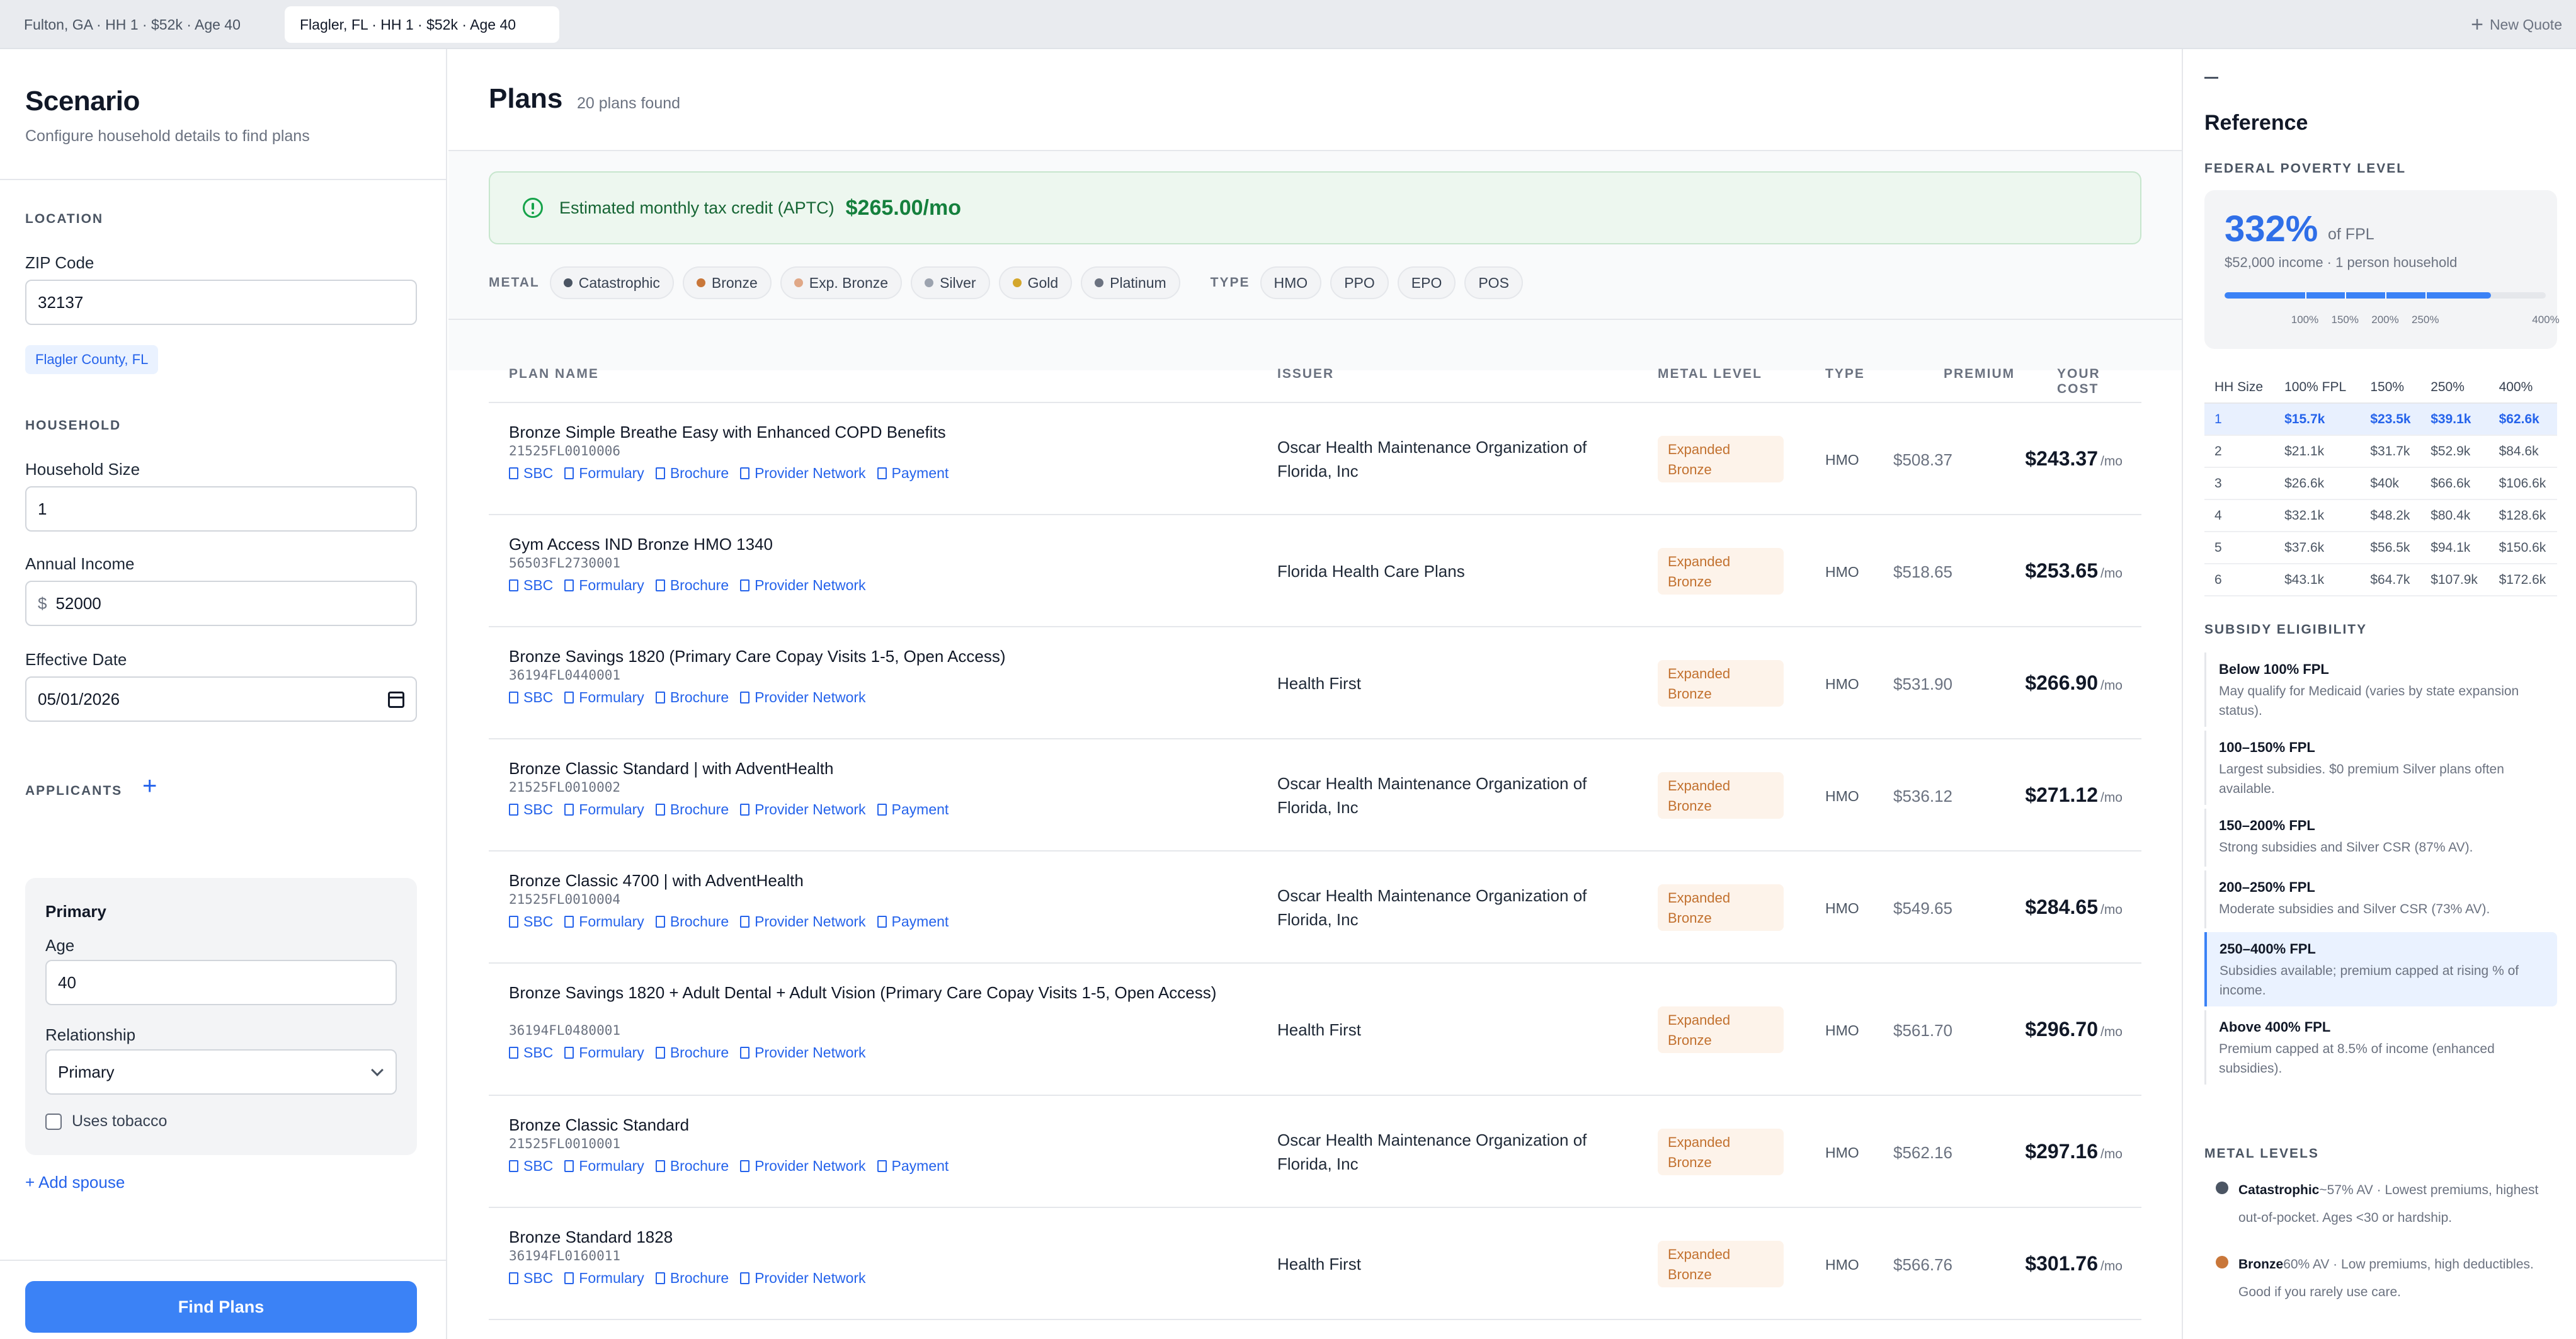 The image size is (2576, 1339). Describe the element at coordinates (149, 786) in the screenshot. I see `add-applicant-plus-icon: +` at that location.